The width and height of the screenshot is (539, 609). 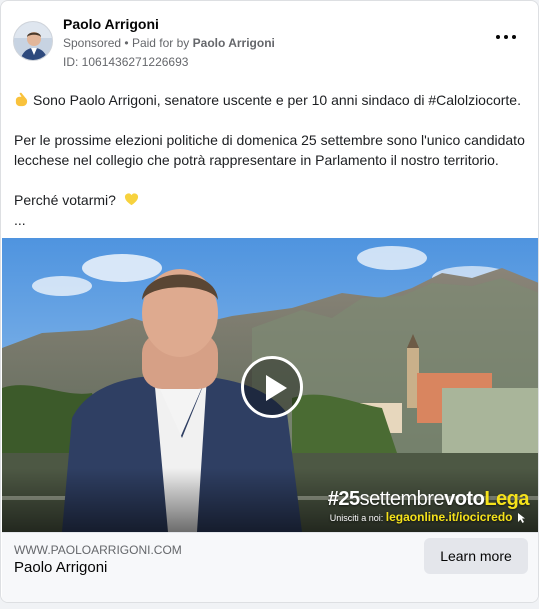 What do you see at coordinates (92, 43) in the screenshot?
I see `sponsored-label: Sponsored` at bounding box center [92, 43].